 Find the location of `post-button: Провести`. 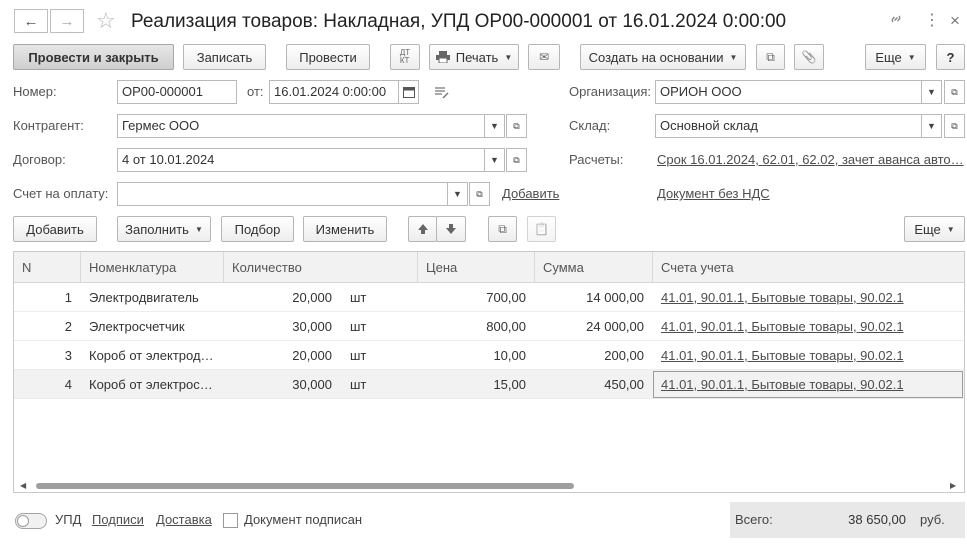

post-button: Провести is located at coordinates (328, 57).